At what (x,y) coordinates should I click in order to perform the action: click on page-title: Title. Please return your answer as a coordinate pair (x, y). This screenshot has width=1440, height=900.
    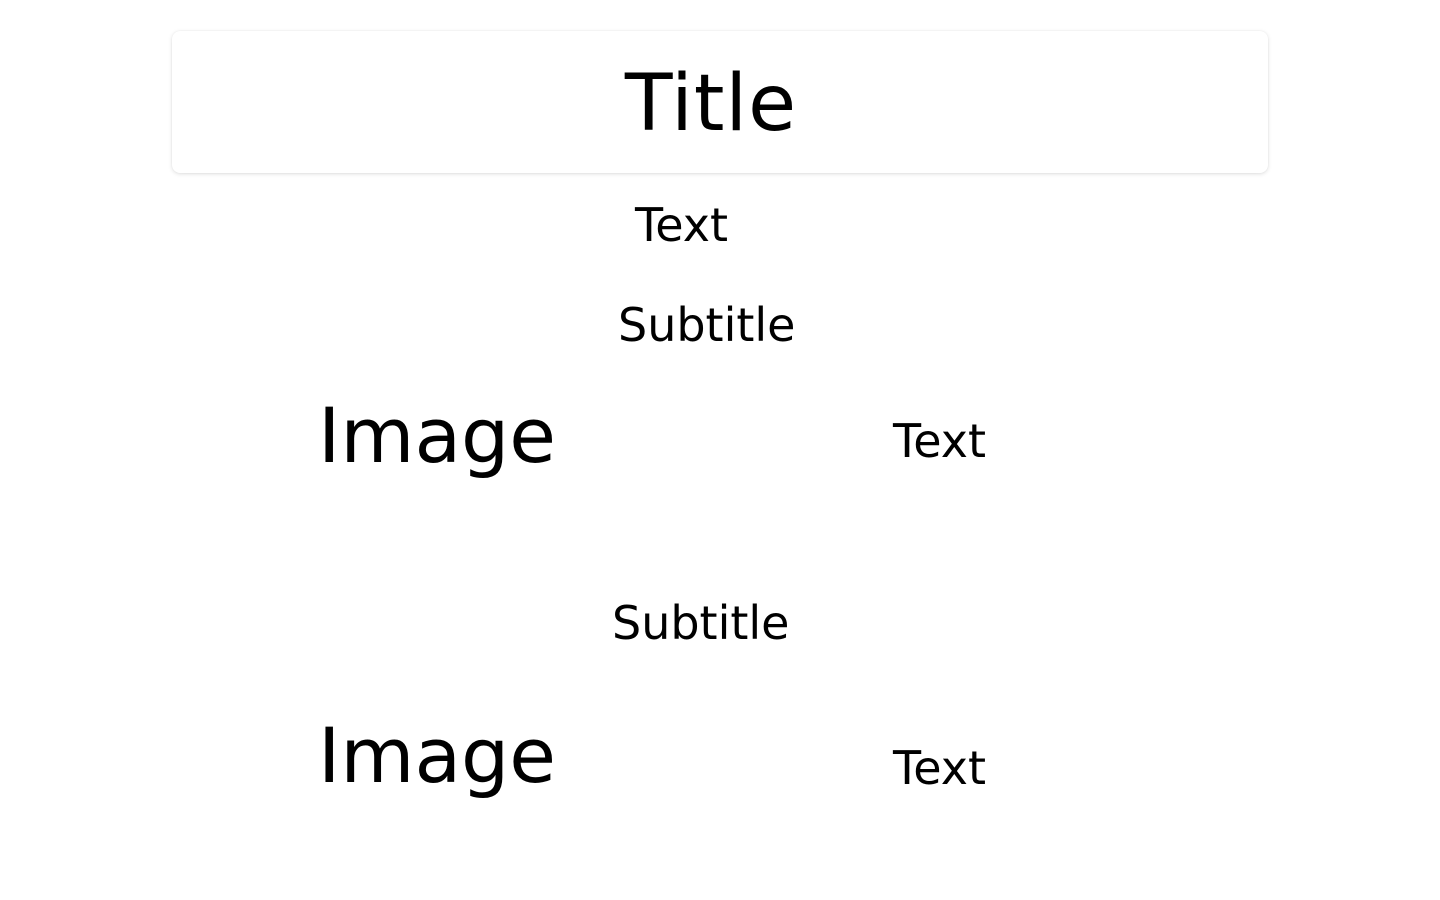
    Looking at the image, I should click on (711, 104).